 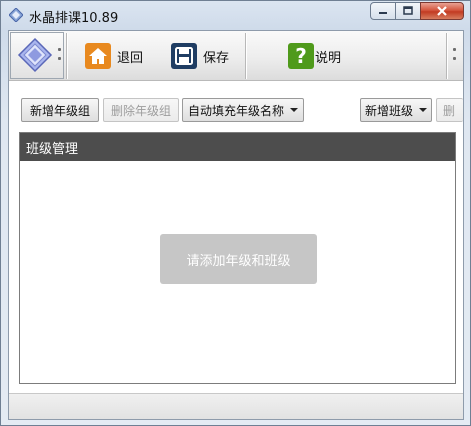 What do you see at coordinates (236, 406) in the screenshot?
I see `status-bar` at bounding box center [236, 406].